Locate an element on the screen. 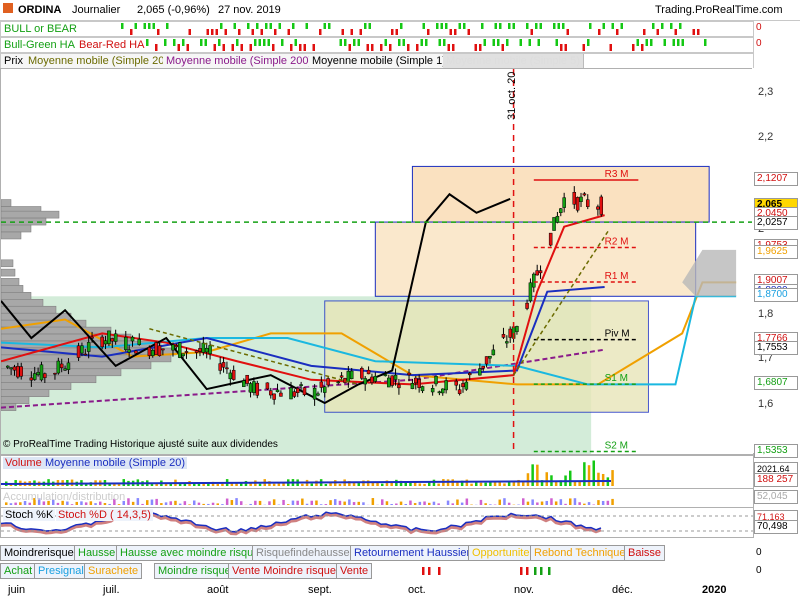  volume-pane: Volume Moyenne mobile (Simple 20) is located at coordinates (377, 472).